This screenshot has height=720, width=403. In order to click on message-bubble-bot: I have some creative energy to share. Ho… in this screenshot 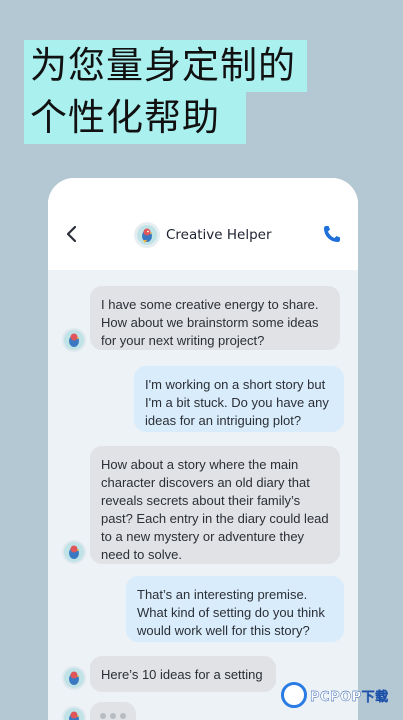, I will do `click(215, 318)`.